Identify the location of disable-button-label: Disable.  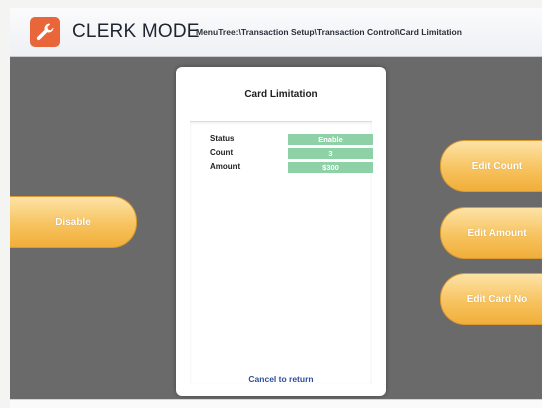
(73, 222).